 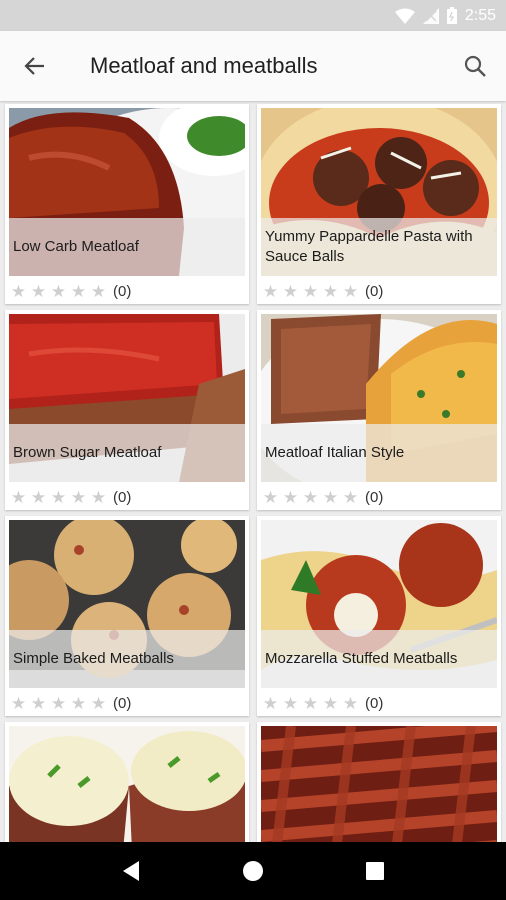 What do you see at coordinates (379, 192) in the screenshot?
I see `recipe-image: Yummy Pappardelle Pasta with Sauce Balls` at bounding box center [379, 192].